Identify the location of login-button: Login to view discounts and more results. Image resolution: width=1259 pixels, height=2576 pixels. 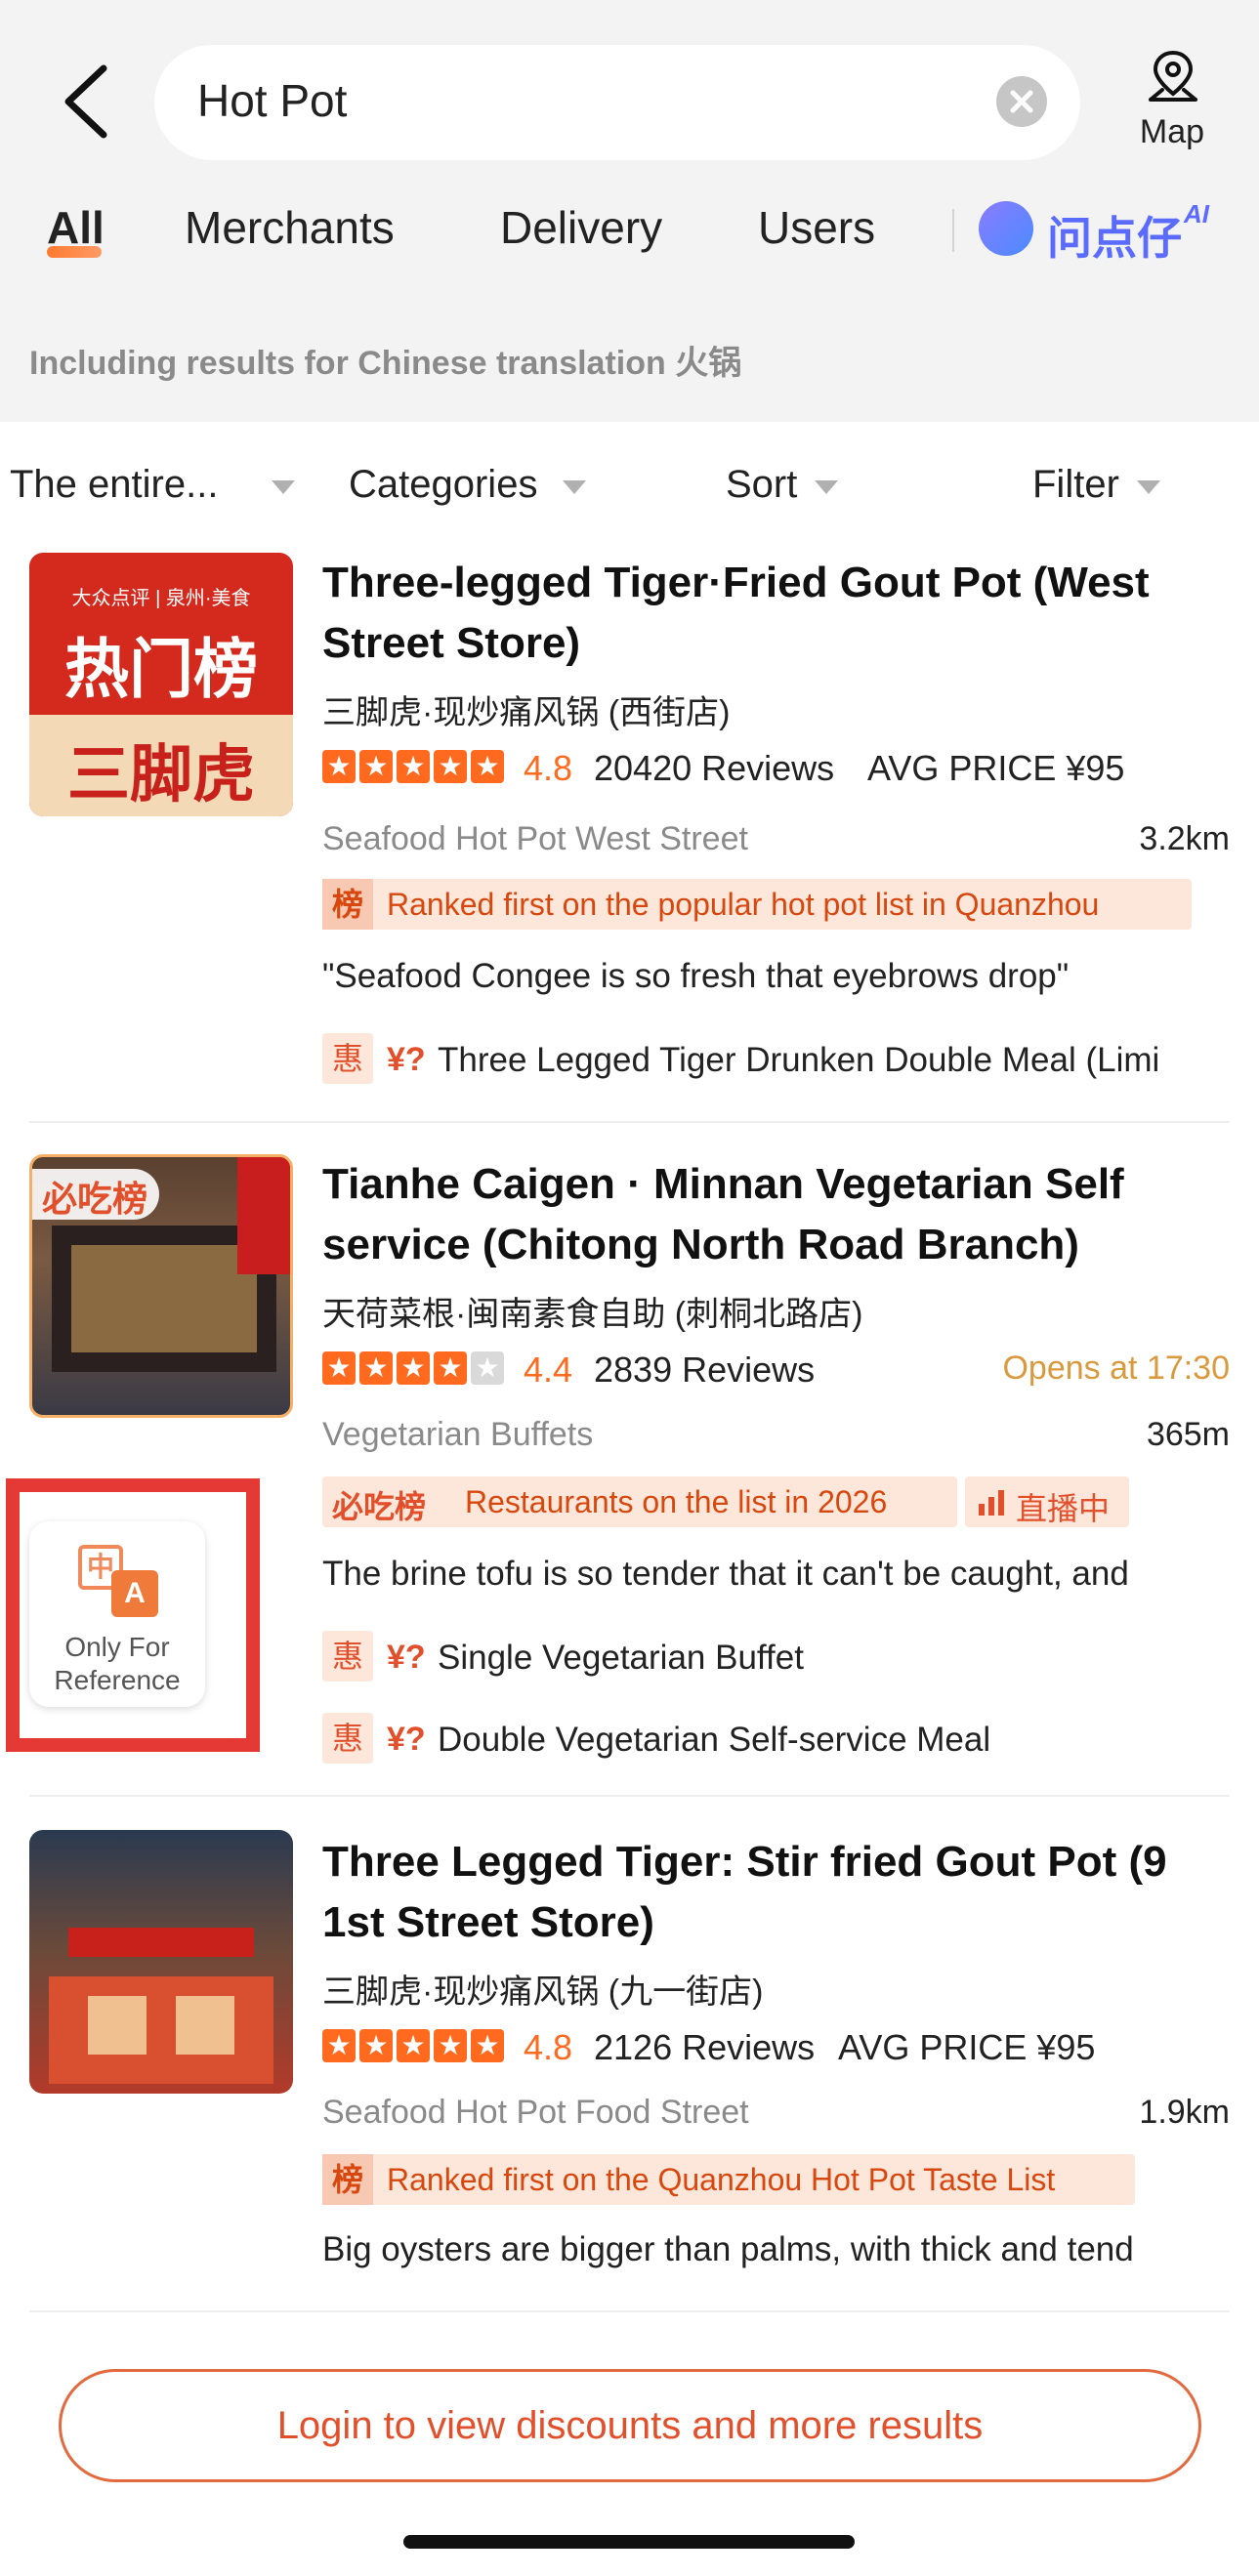
(630, 2425).